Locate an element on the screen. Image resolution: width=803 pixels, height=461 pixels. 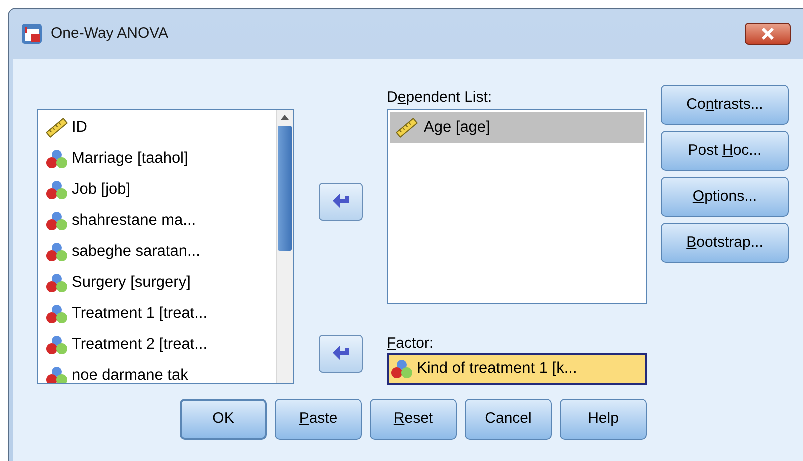
close-icon is located at coordinates (768, 34).